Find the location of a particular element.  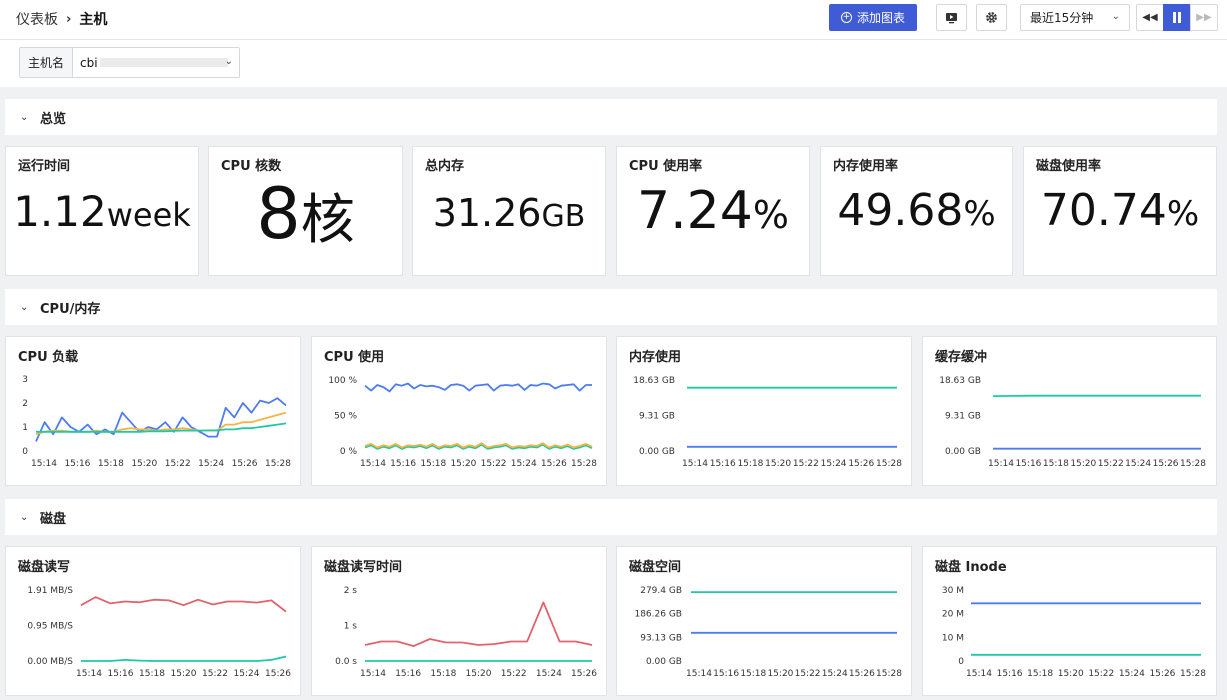

section-cpu-mem: ⌄ CPU/内存 is located at coordinates (611, 307).